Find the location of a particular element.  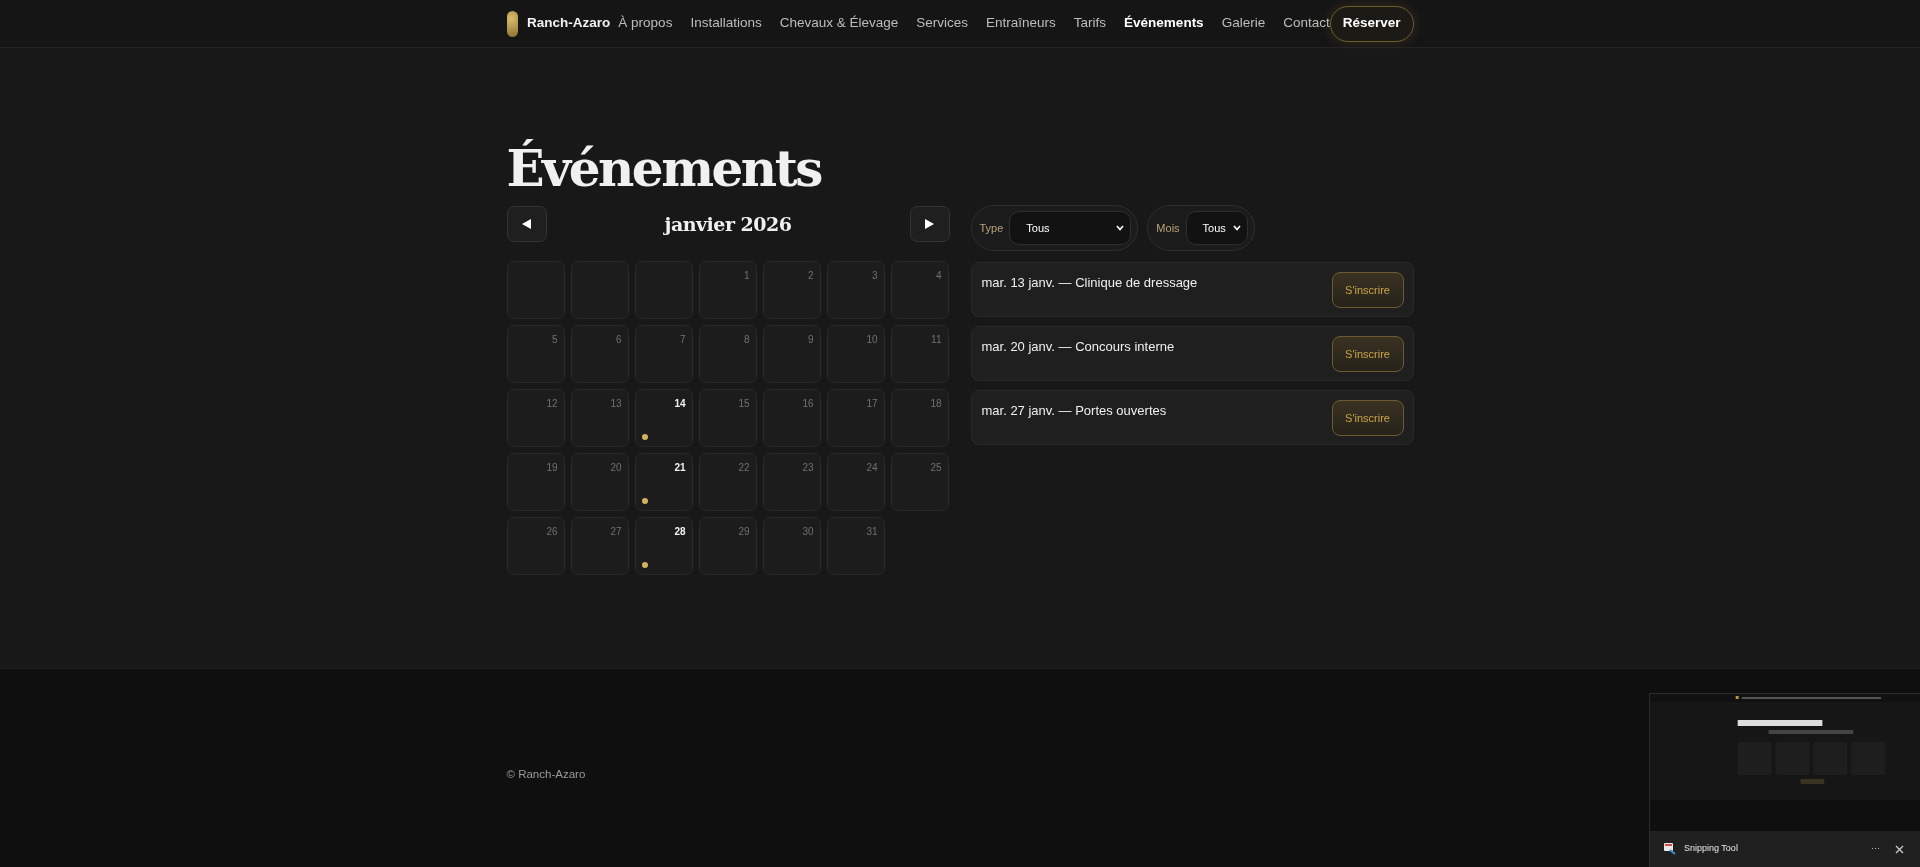

snipping-tool-notification: Snipping Tool ··· is located at coordinates (1784, 780).